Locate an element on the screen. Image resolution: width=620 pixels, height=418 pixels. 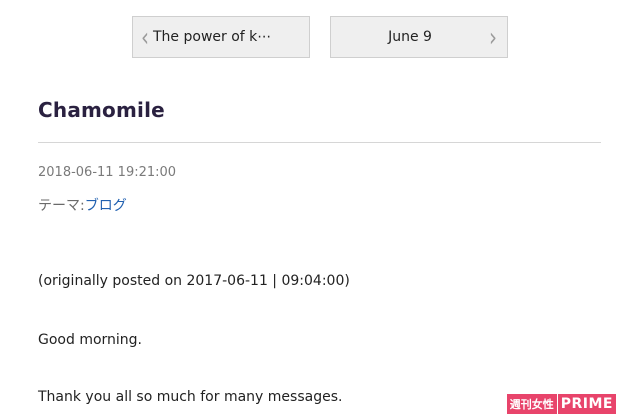
post-paragraph: Thank you all so much for many messages. is located at coordinates (190, 397).